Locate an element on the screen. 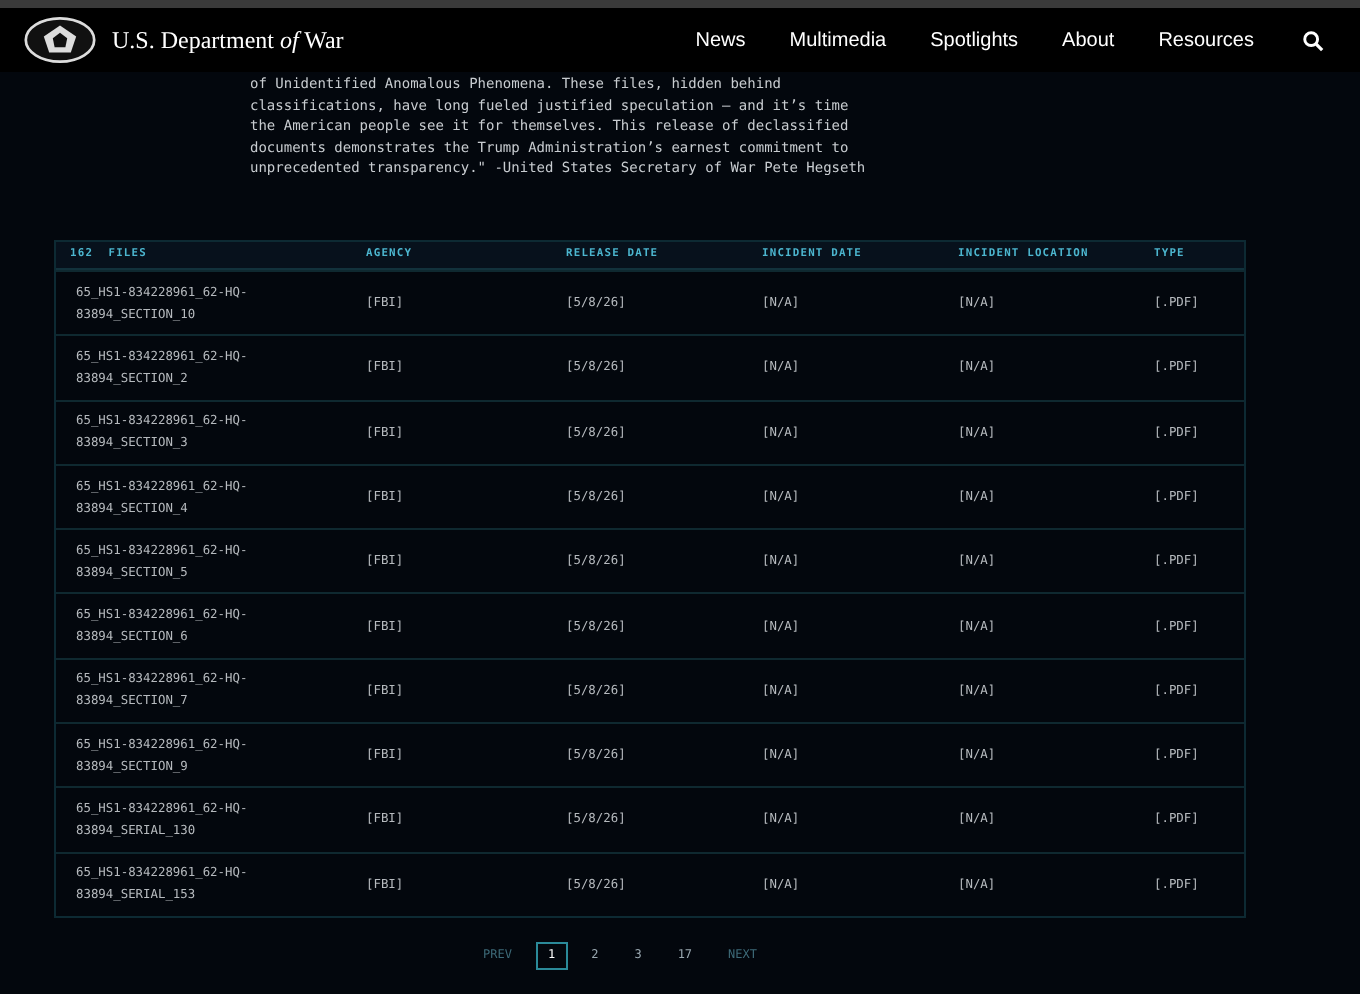 The height and width of the screenshot is (994, 1360). nav-link: Multimedia is located at coordinates (838, 40).